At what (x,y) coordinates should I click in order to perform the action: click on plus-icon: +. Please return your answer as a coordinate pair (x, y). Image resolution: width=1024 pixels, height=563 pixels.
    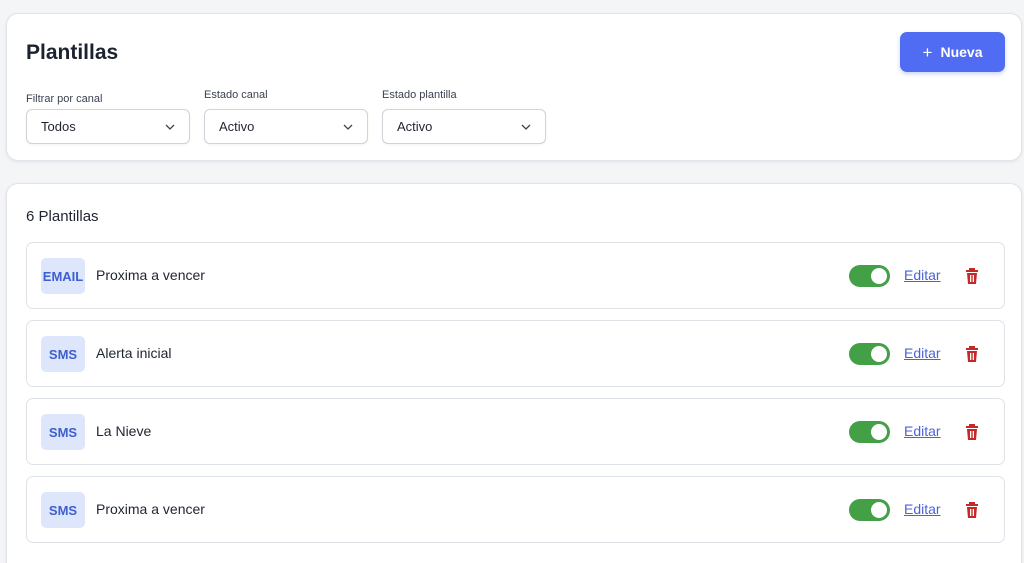
    Looking at the image, I should click on (927, 52).